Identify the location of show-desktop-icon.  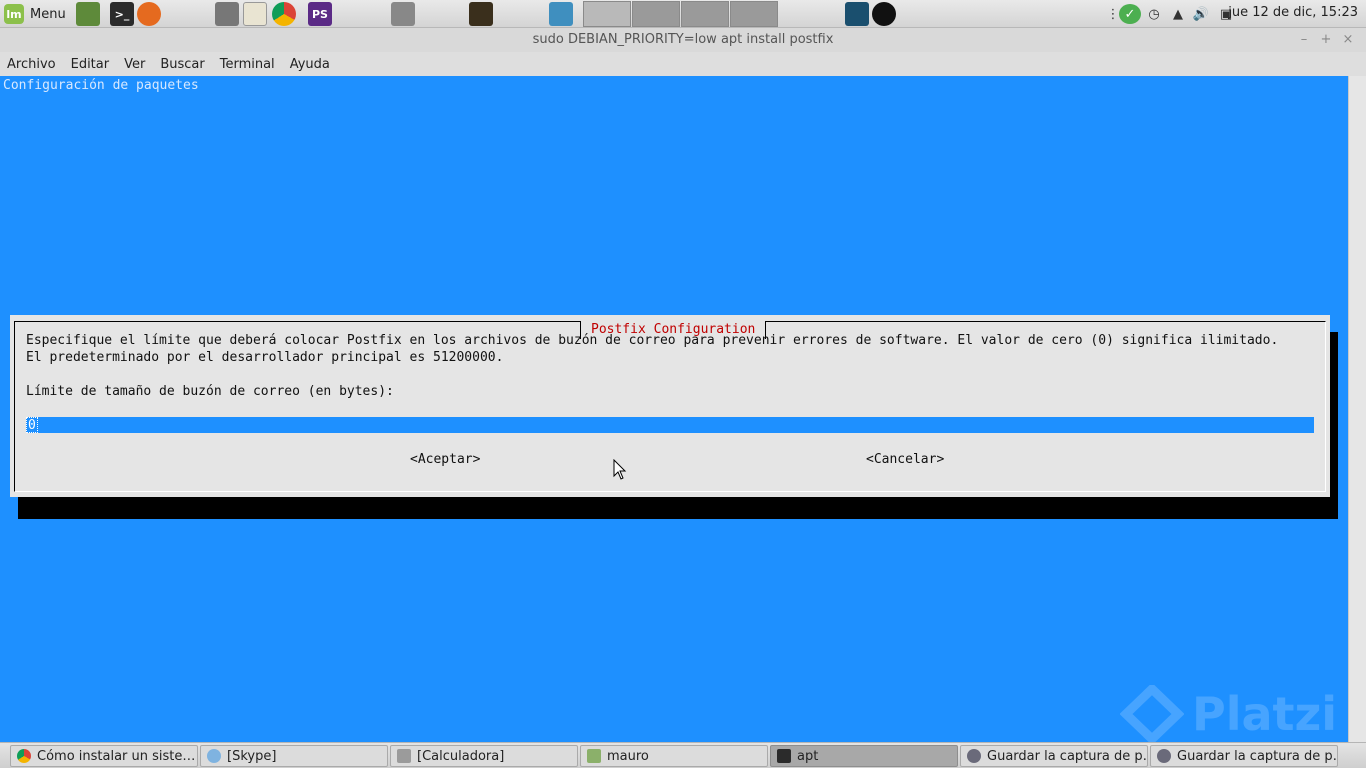
(88, 14).